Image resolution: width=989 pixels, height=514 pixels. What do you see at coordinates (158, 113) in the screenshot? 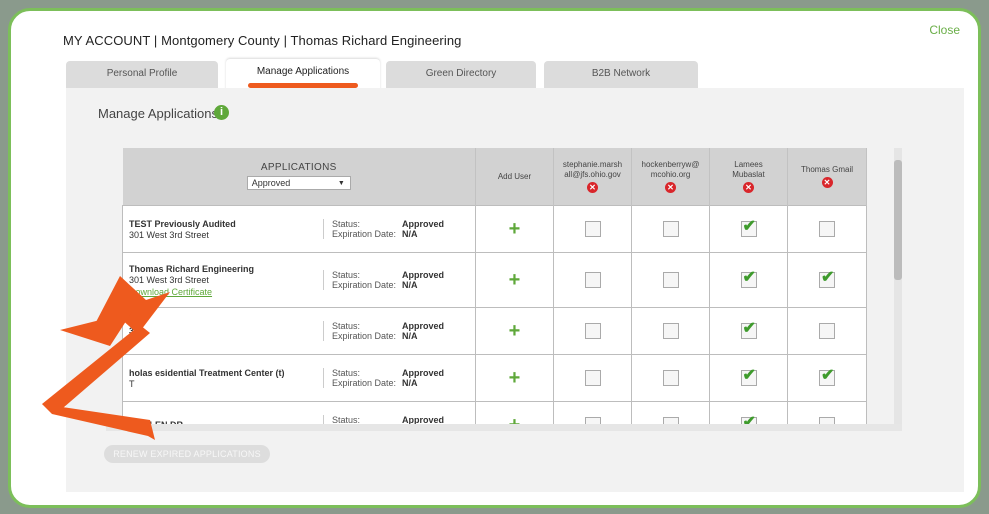
I see `section-title: Manage Applications` at bounding box center [158, 113].